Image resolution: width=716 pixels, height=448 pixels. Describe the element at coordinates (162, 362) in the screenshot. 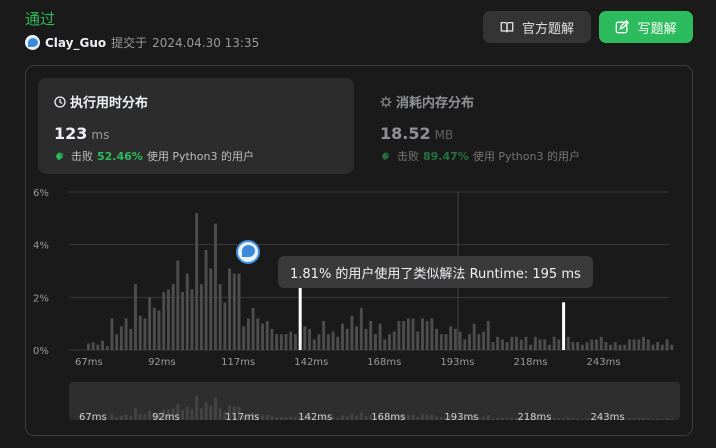

I see `x-tick-label: 92ms` at that location.